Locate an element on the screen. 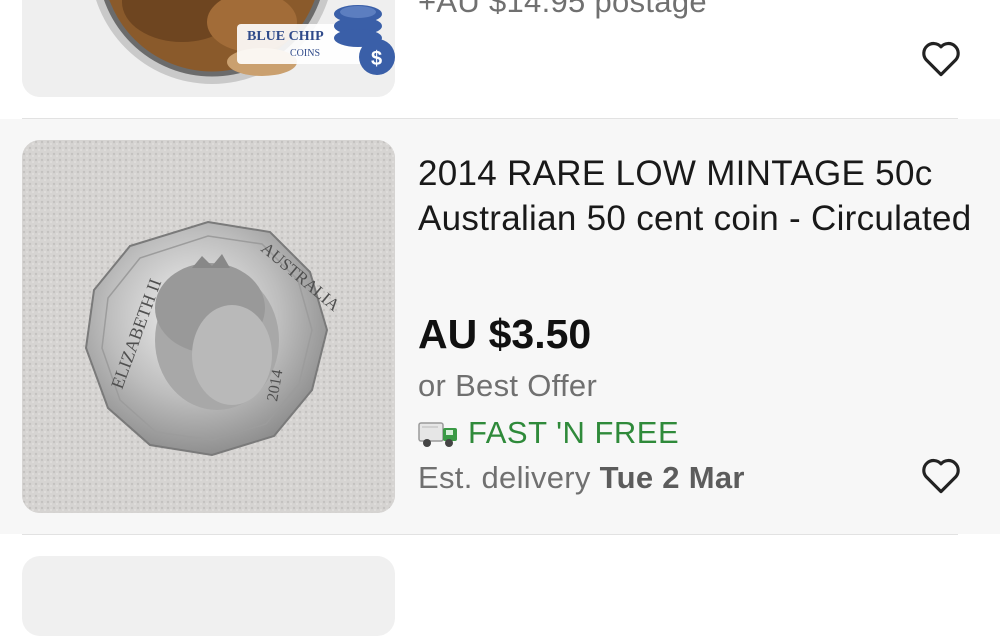  shipping-cost-text: +AU $14.95 postage is located at coordinates (562, 9).